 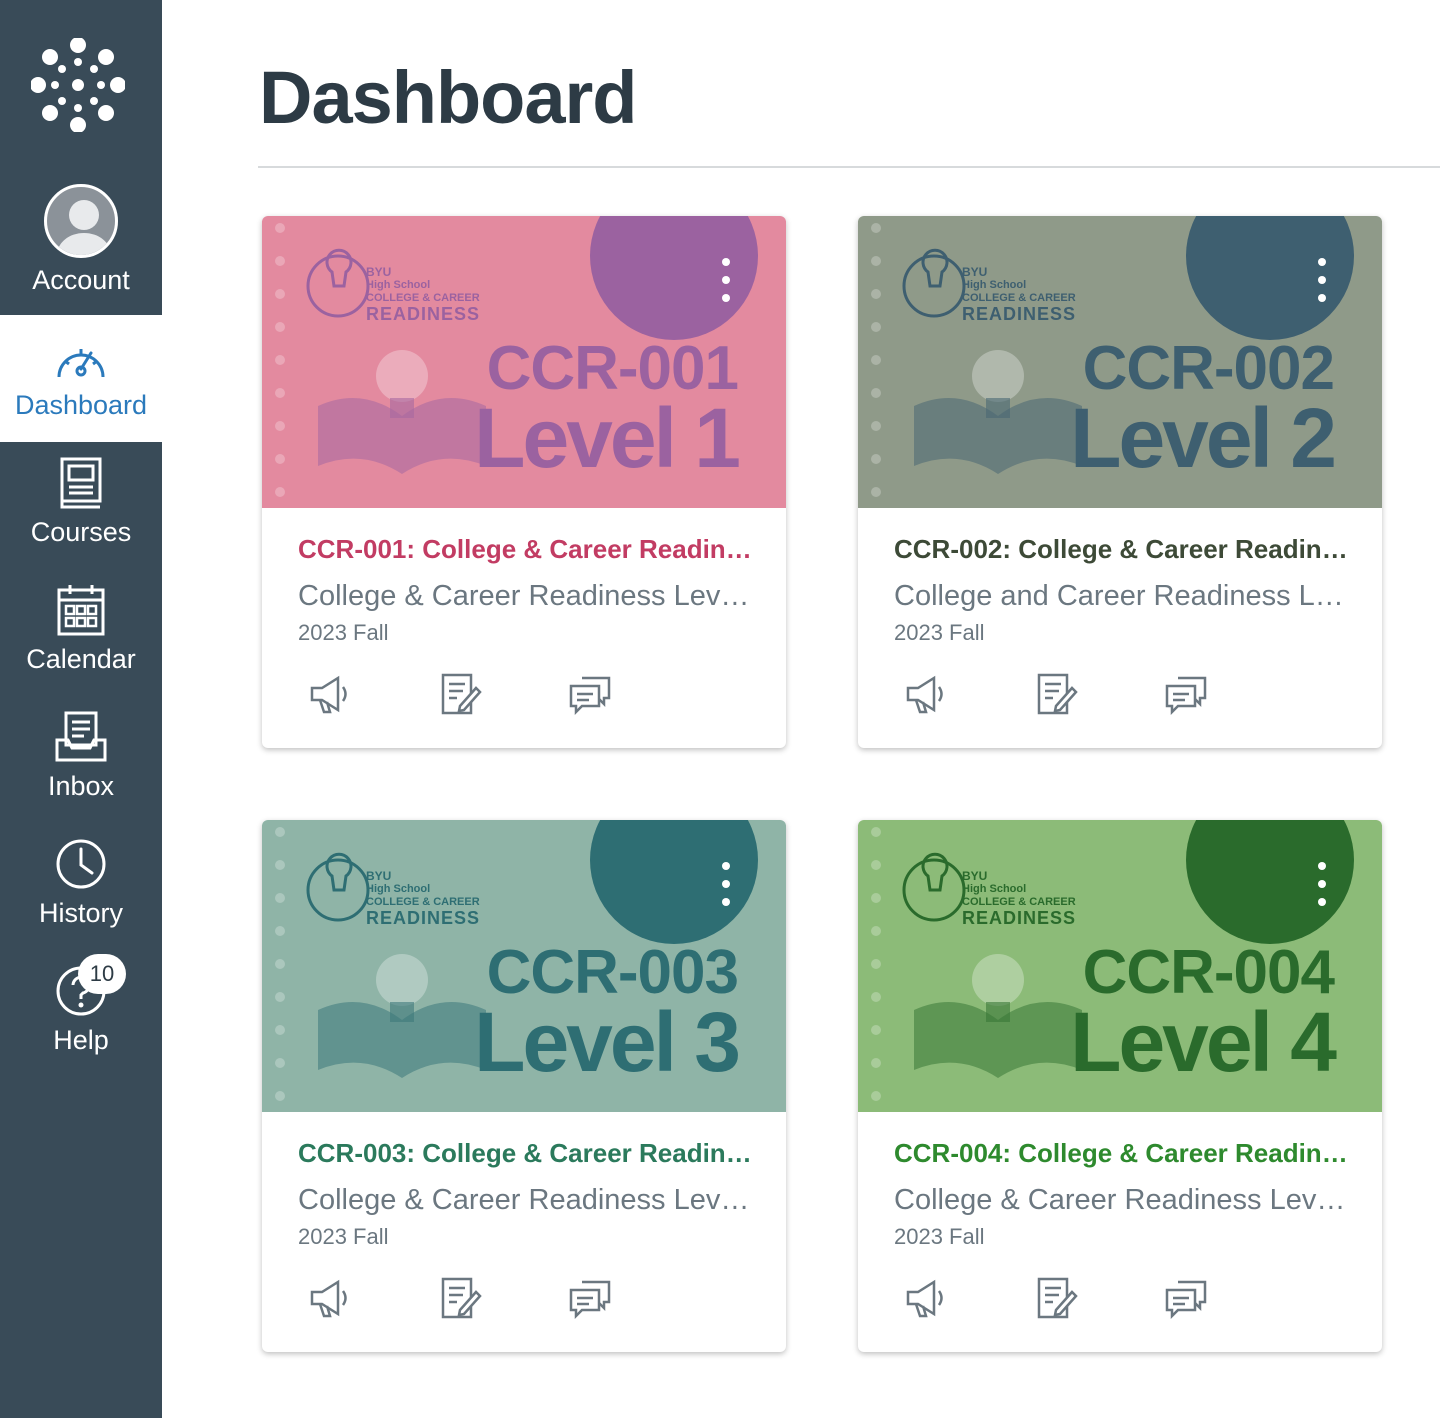 What do you see at coordinates (81, 483) in the screenshot?
I see `book-icon` at bounding box center [81, 483].